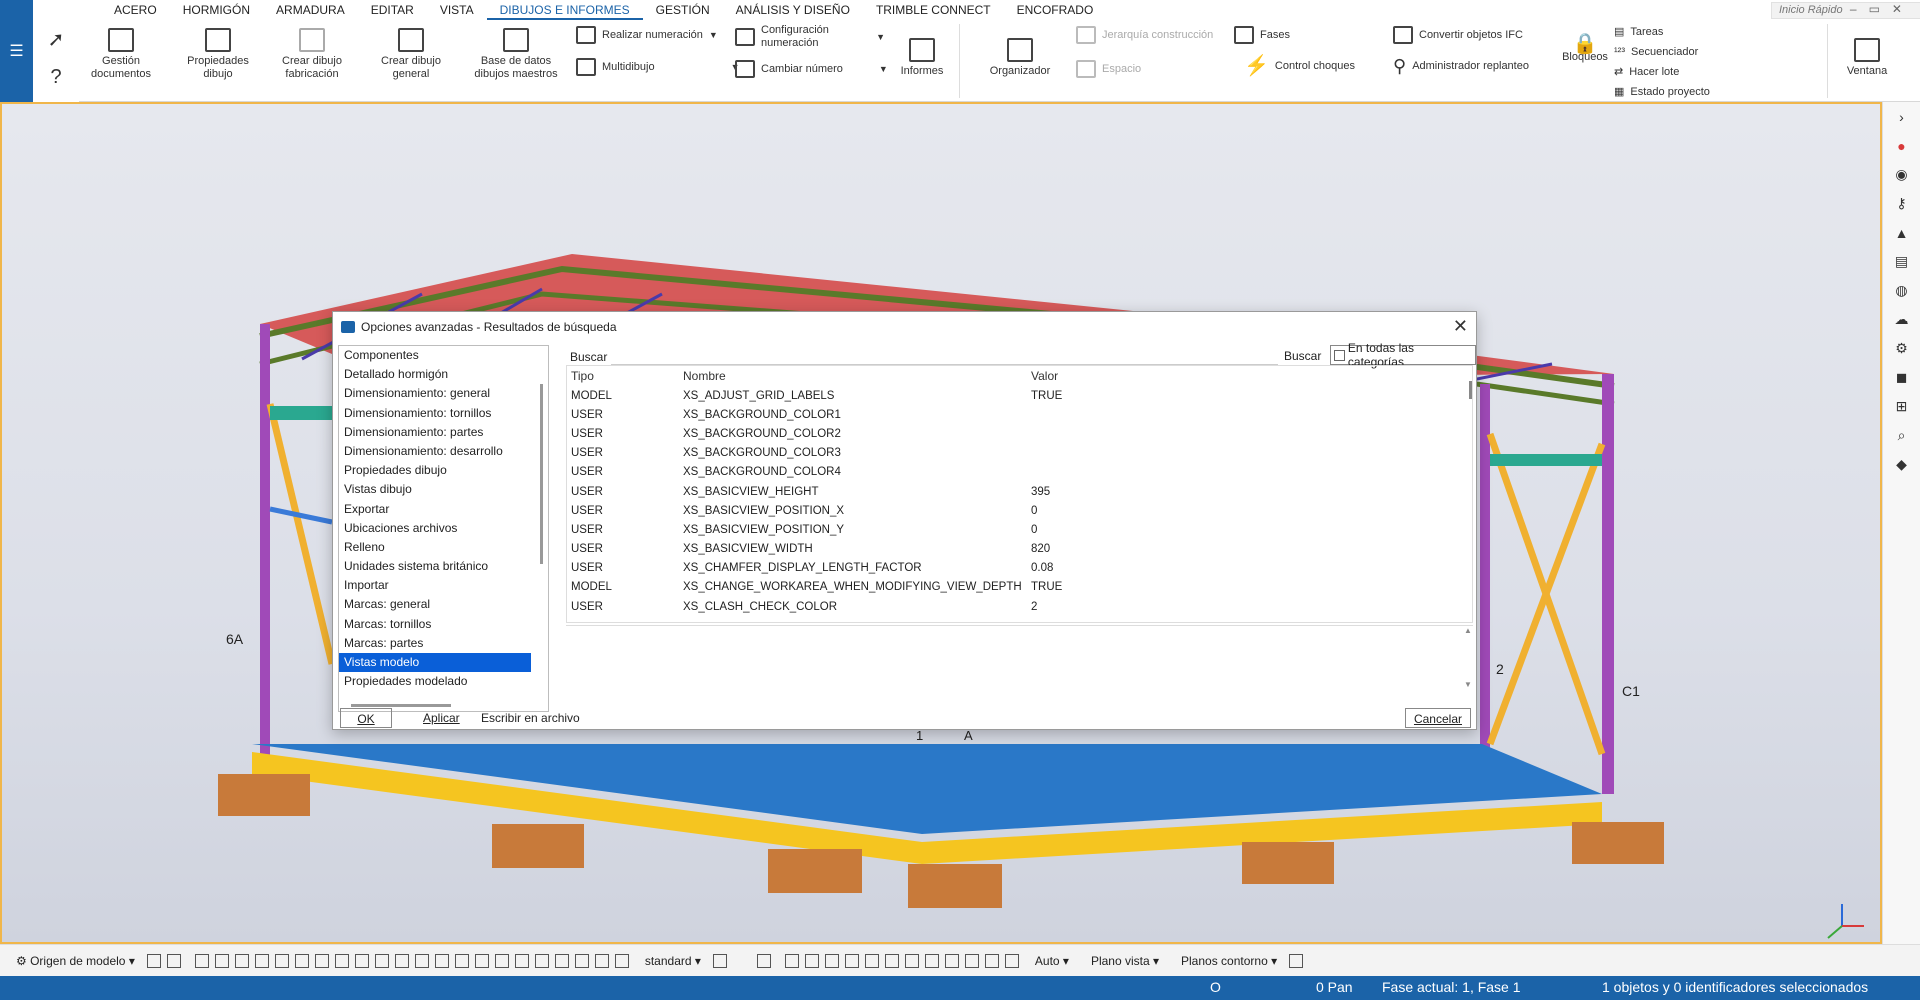 The height and width of the screenshot is (1000, 1920). What do you see at coordinates (16, 51) in the screenshot?
I see `menu-icon: ☰` at bounding box center [16, 51].